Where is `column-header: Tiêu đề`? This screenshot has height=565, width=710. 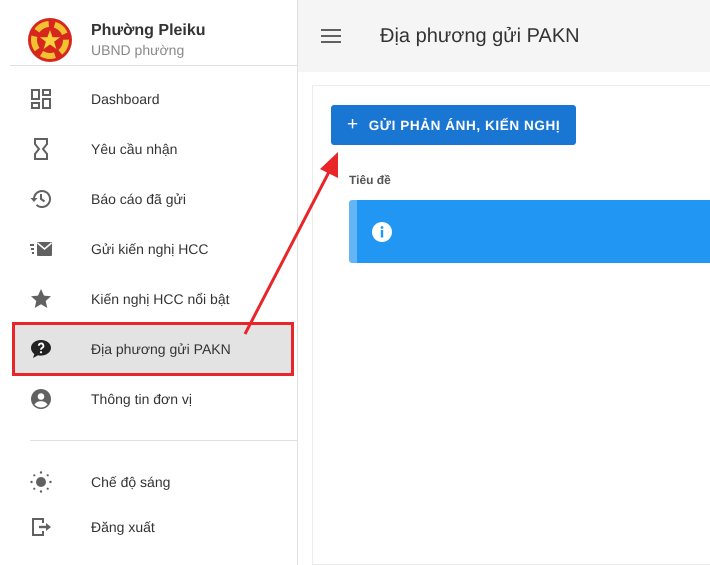
column-header: Tiêu đề is located at coordinates (370, 180).